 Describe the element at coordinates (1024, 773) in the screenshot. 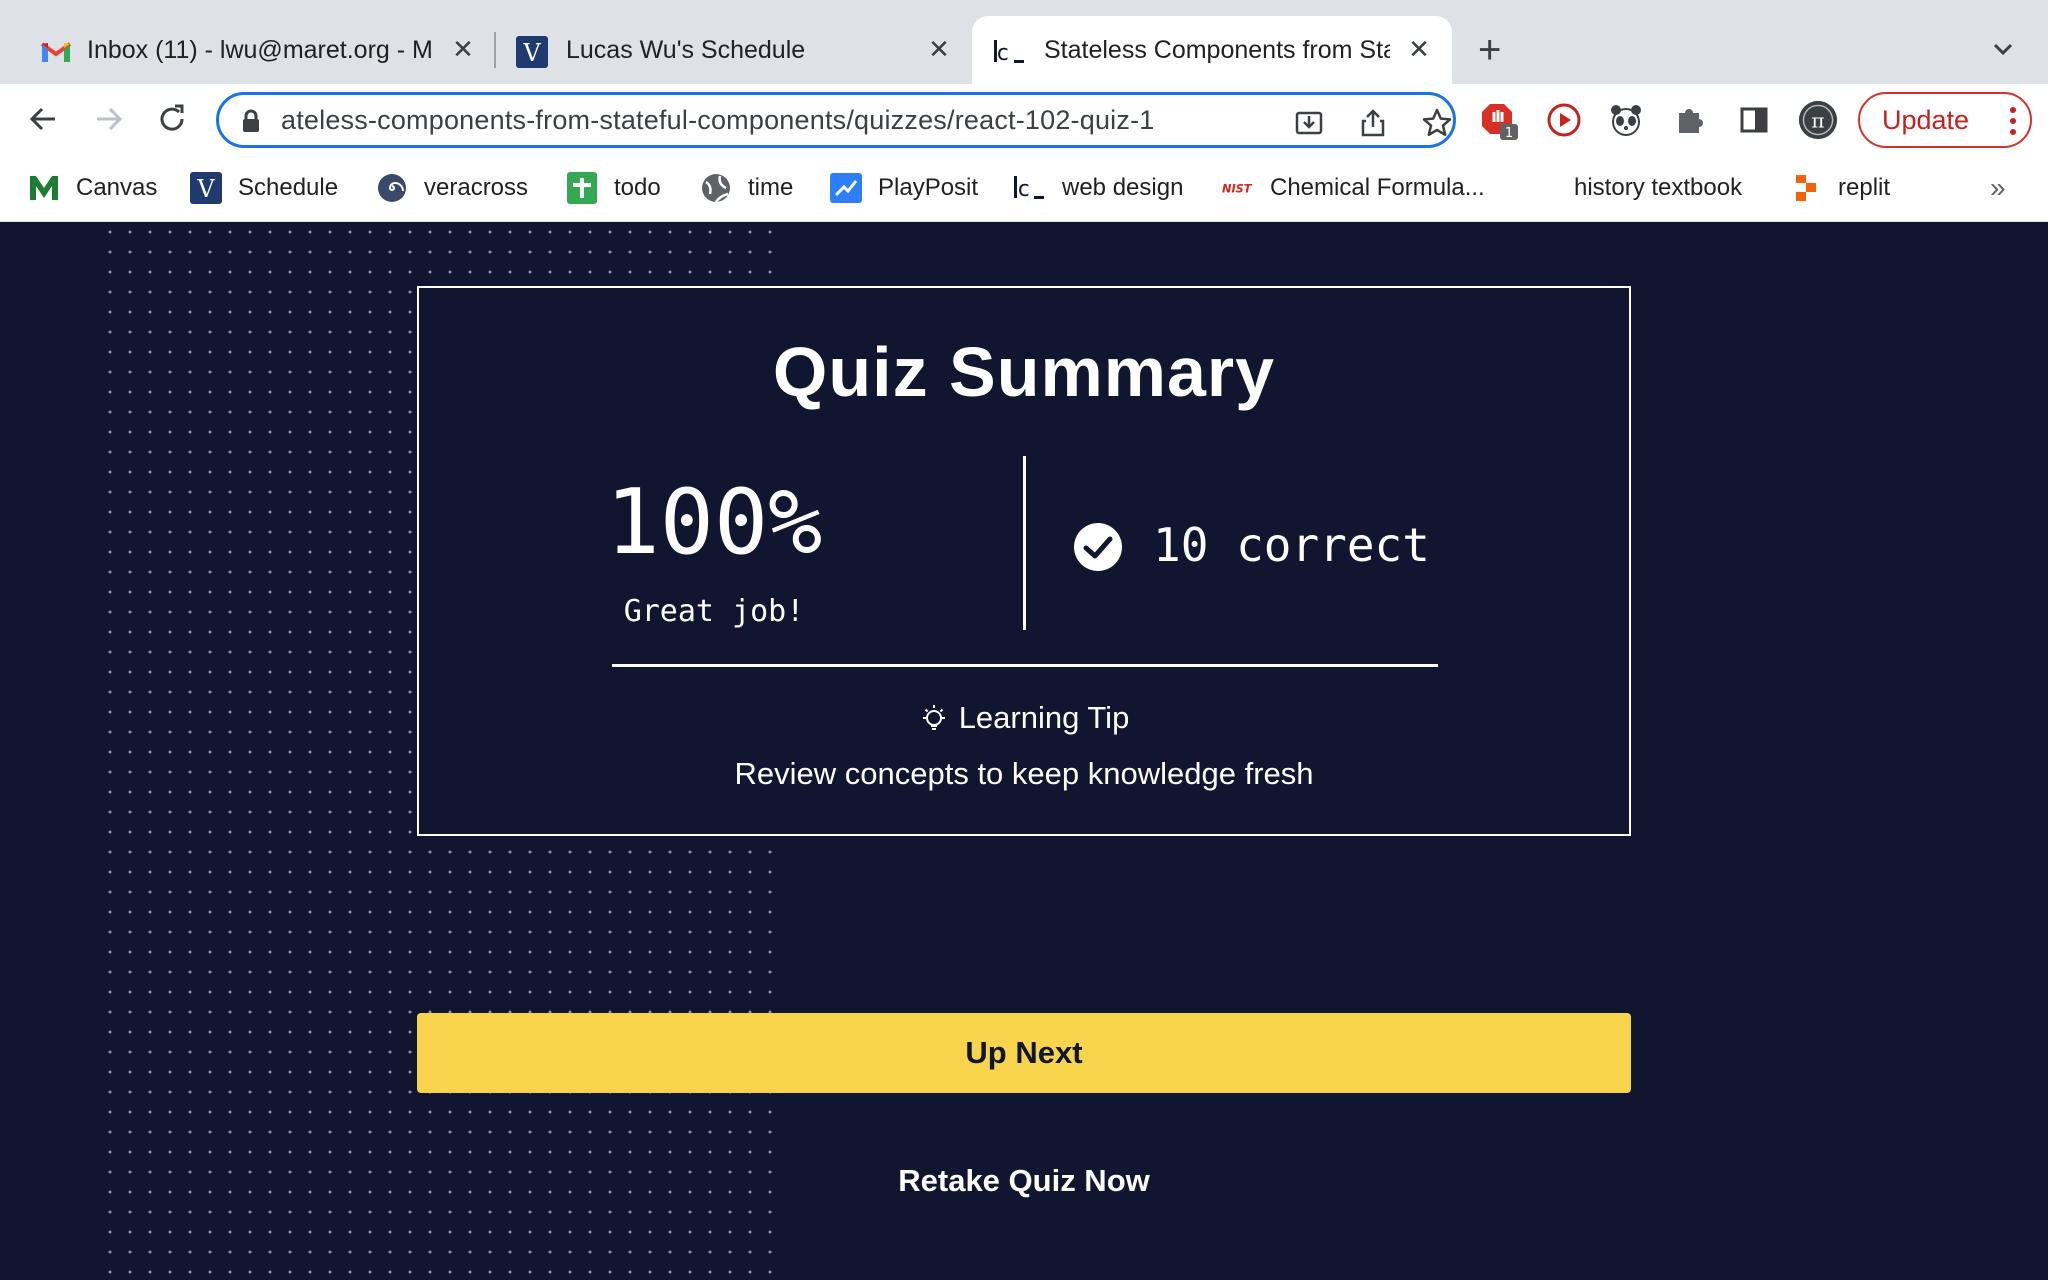

I see `learning-tip-body: Review concepts to keep knowledge fresh` at that location.